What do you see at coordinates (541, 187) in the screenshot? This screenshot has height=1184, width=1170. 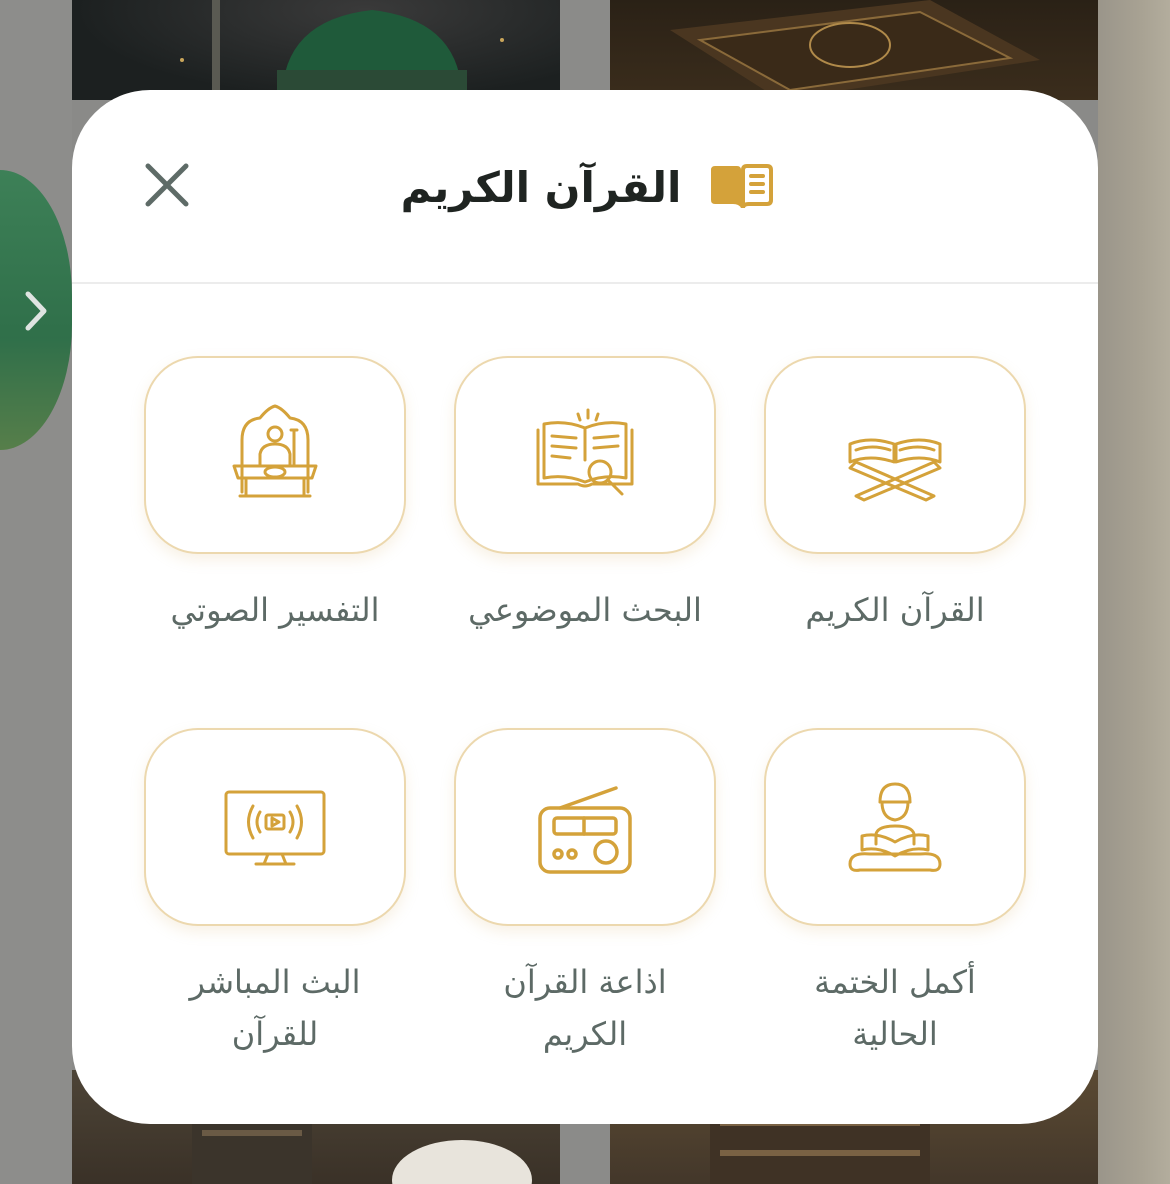 I see `sheet-title: القرآن الكريم` at bounding box center [541, 187].